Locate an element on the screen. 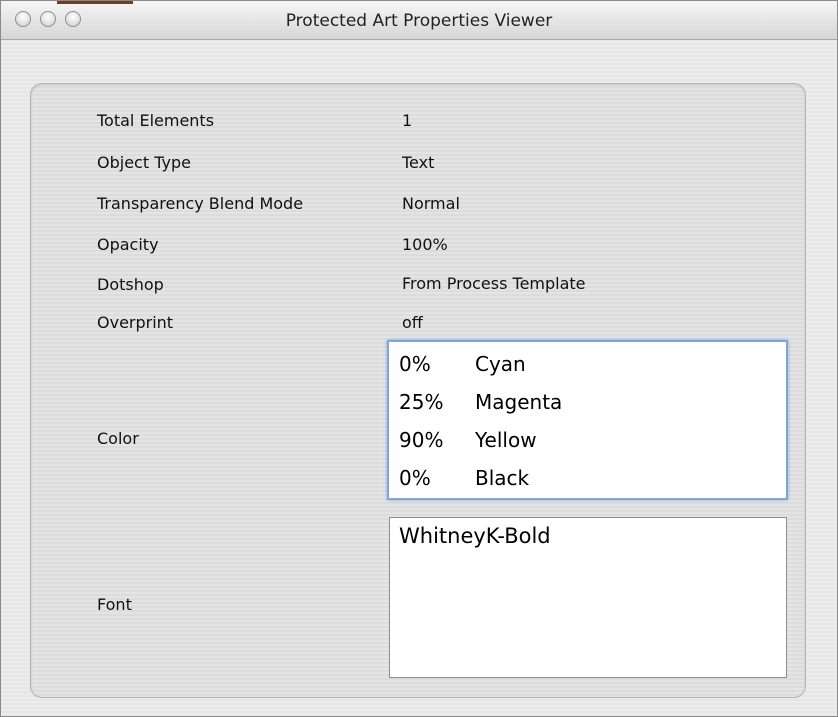 This screenshot has height=717, width=838. color-name: Black is located at coordinates (502, 478).